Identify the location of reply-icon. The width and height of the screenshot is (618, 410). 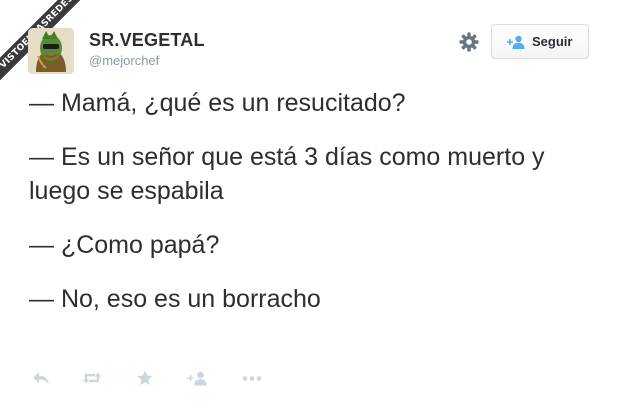
(41, 378).